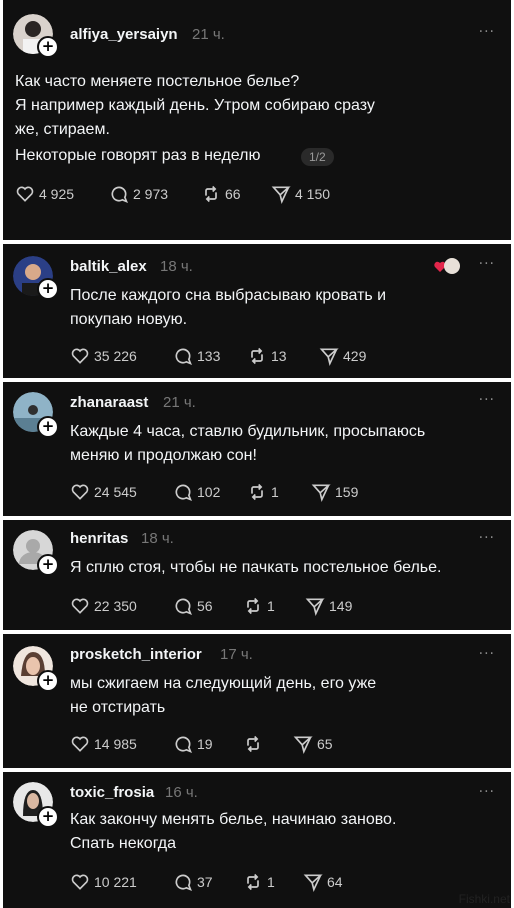 The image size is (514, 908). I want to click on like-button: 35 226, so click(103, 356).